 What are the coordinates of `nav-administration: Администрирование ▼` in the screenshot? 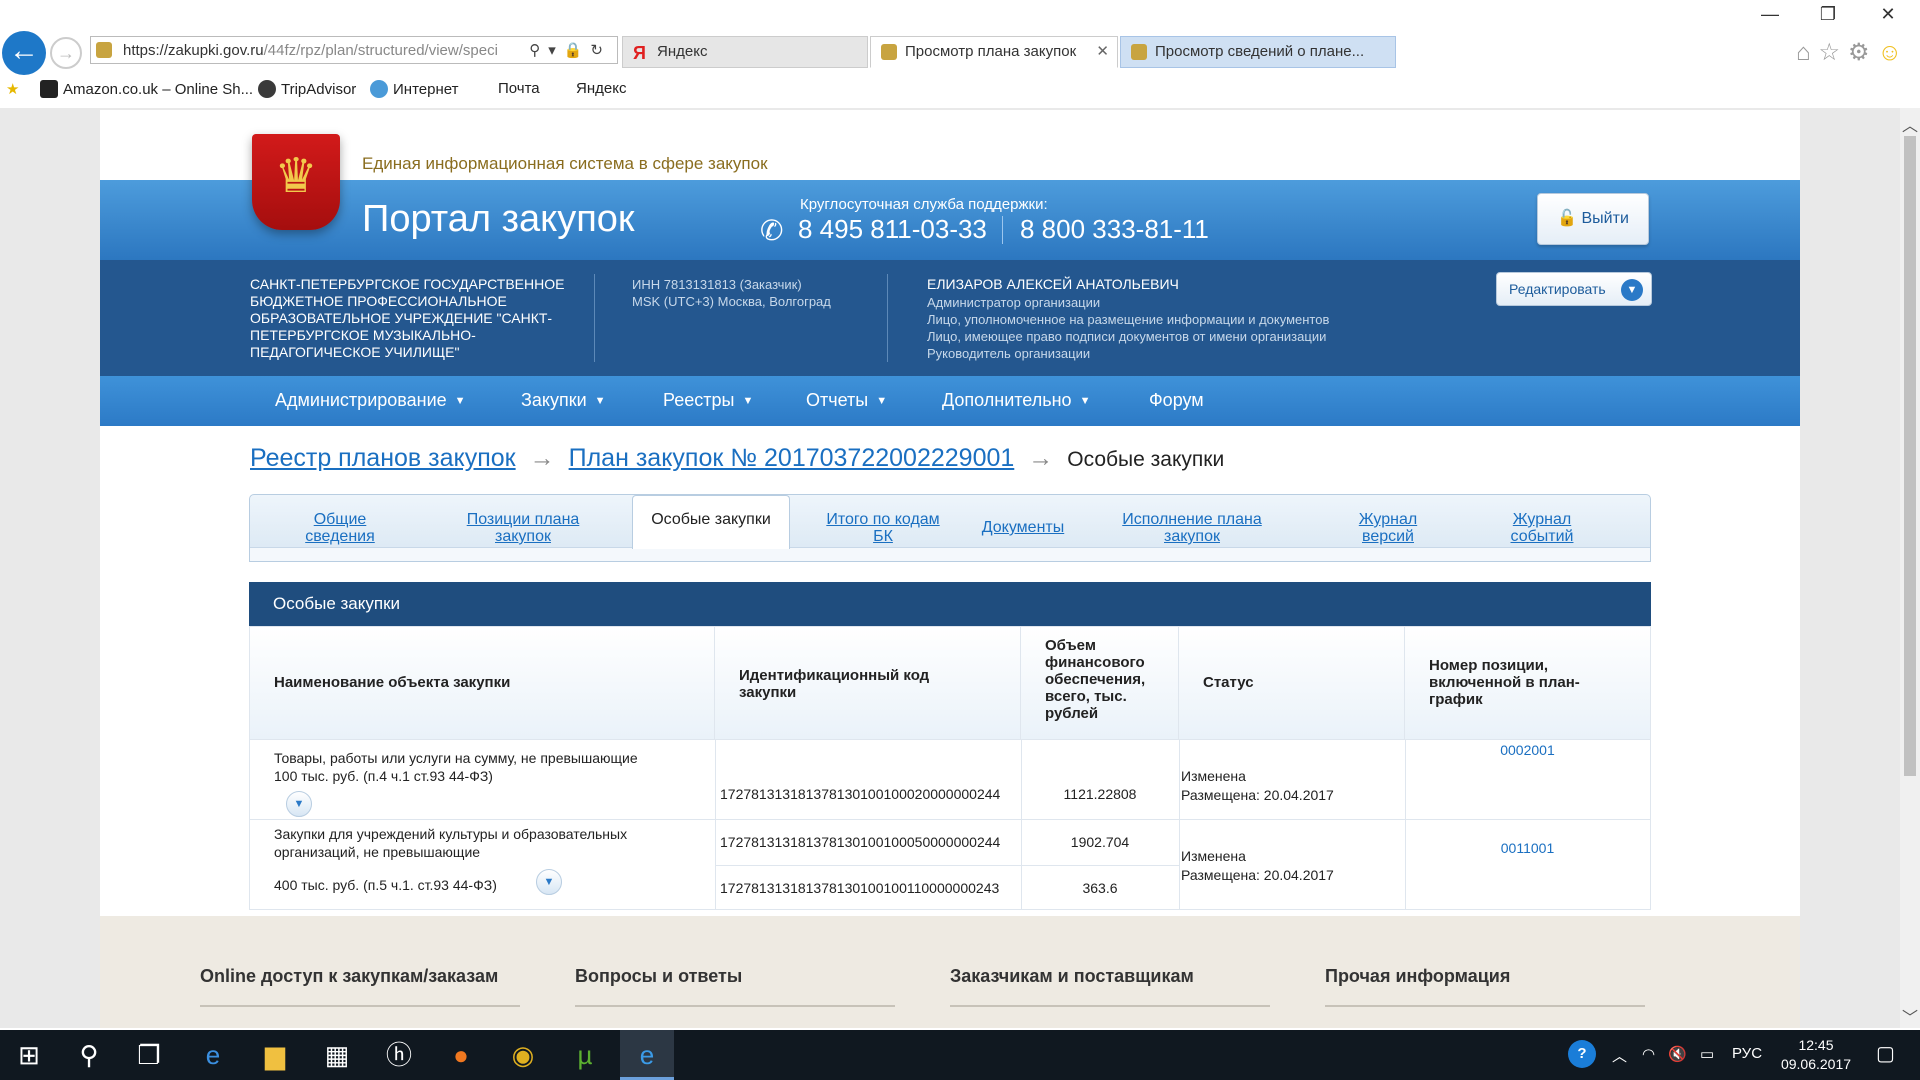 It's located at (370, 400).